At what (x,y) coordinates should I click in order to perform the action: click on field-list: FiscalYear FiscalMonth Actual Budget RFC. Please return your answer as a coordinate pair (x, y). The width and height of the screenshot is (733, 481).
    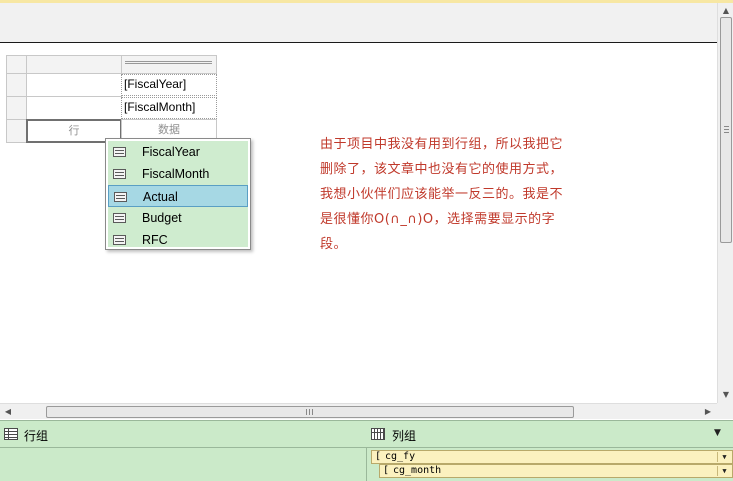
    Looking at the image, I should click on (178, 194).